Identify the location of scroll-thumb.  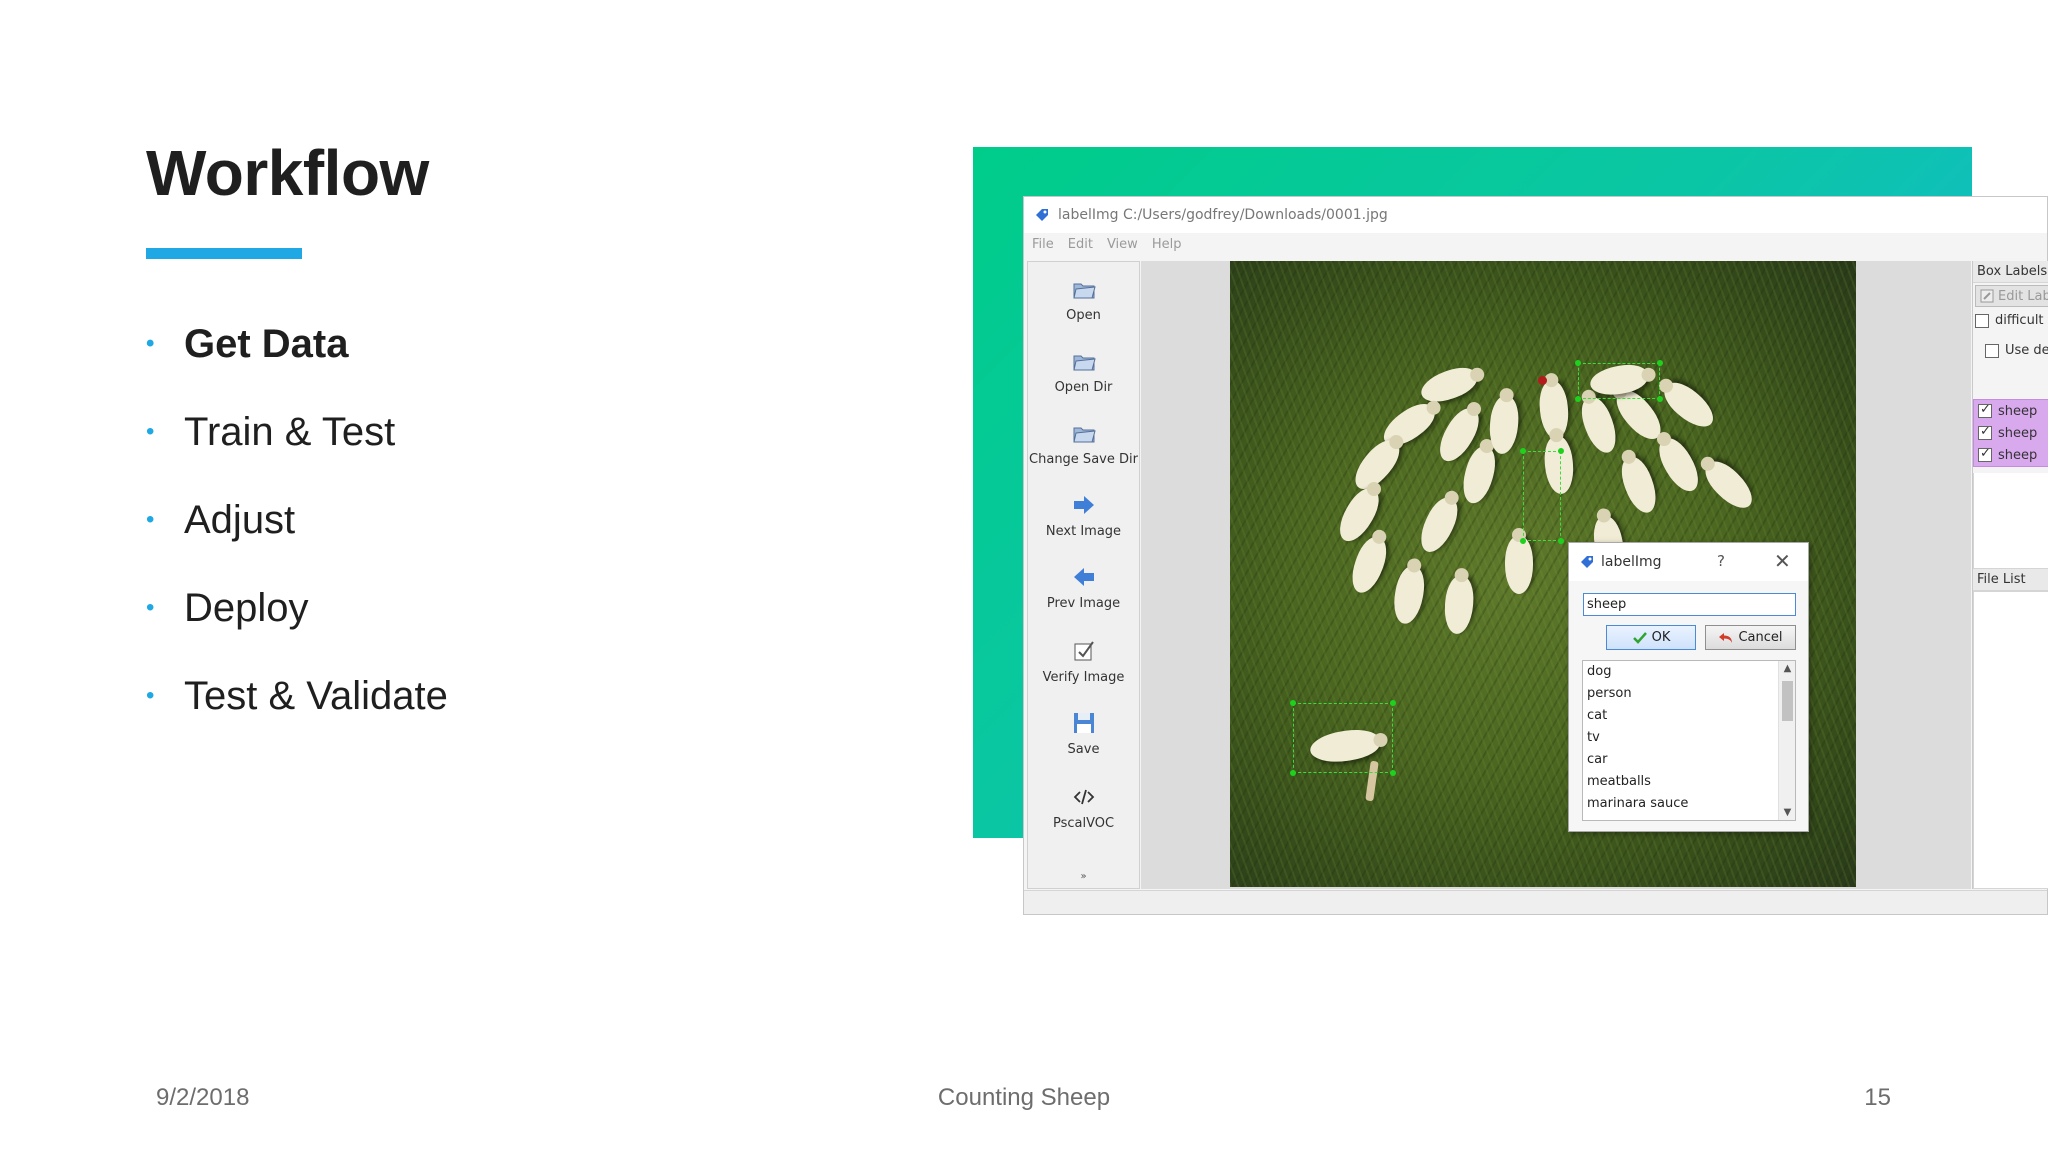
(1787, 701).